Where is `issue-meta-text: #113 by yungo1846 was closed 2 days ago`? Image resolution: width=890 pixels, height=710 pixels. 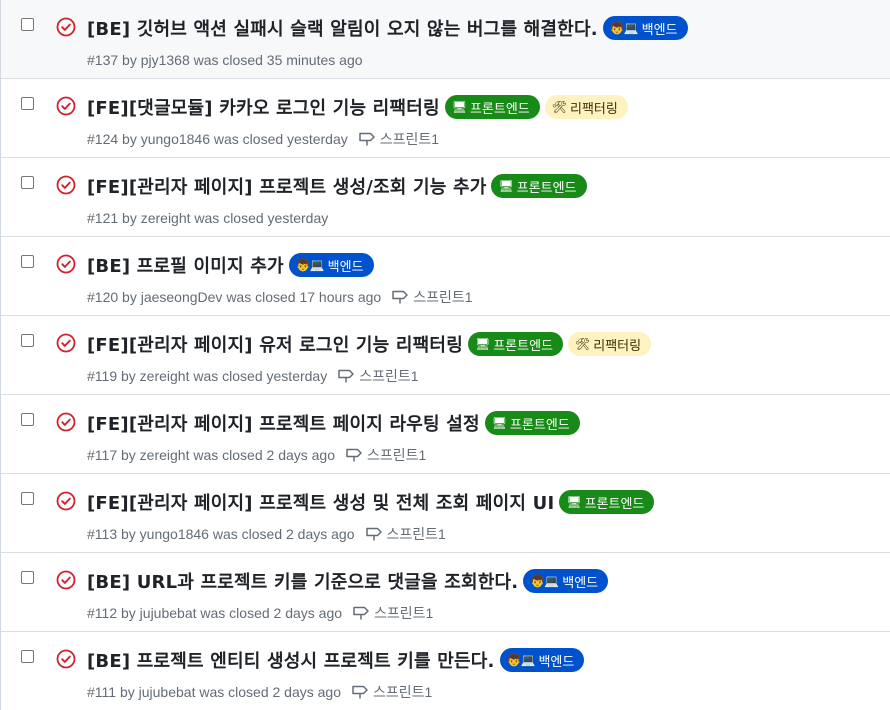 issue-meta-text: #113 by yungo1846 was closed 2 days ago is located at coordinates (221, 534).